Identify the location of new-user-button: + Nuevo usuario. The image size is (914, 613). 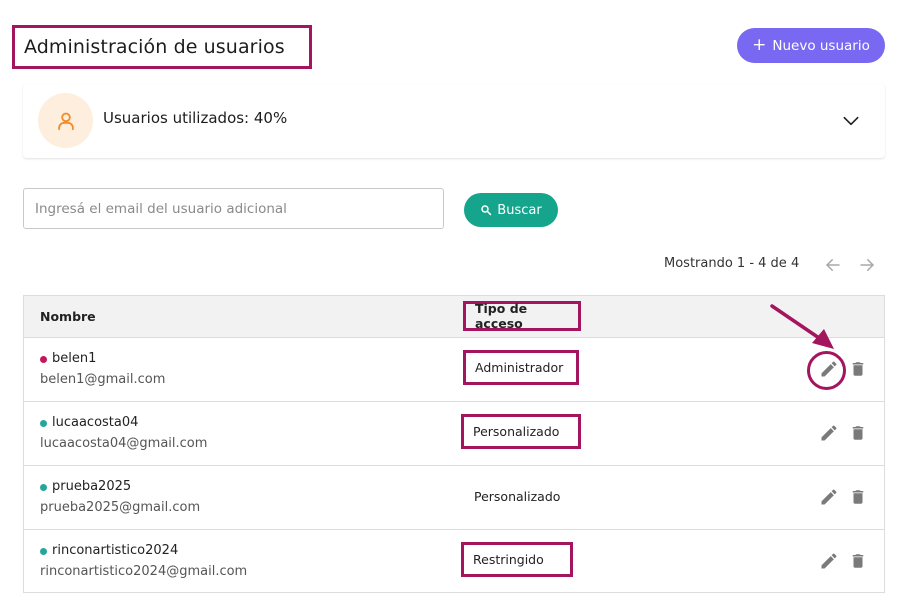
(811, 45).